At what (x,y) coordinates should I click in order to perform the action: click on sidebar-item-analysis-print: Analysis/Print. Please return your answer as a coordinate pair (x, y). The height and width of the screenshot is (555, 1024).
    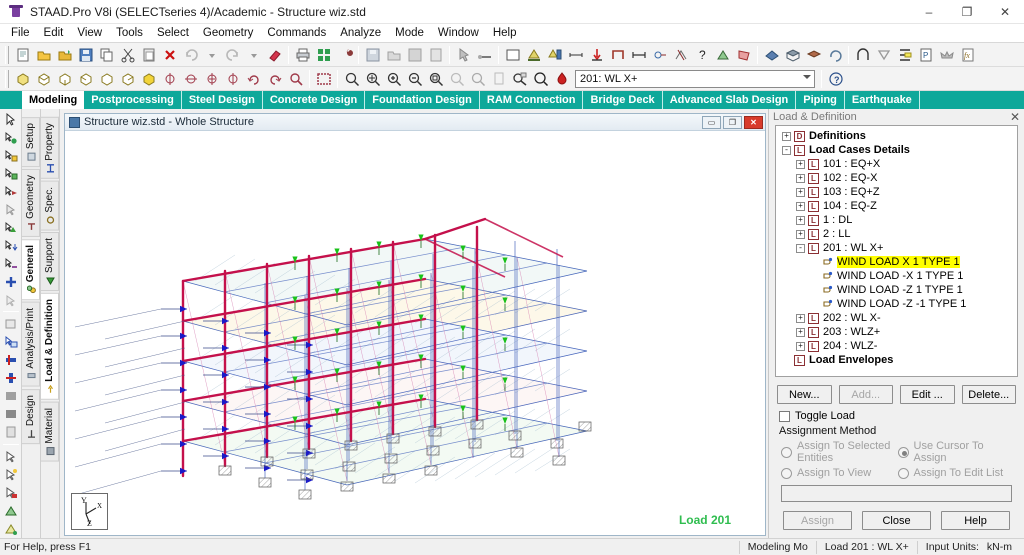
    Looking at the image, I should click on (31, 344).